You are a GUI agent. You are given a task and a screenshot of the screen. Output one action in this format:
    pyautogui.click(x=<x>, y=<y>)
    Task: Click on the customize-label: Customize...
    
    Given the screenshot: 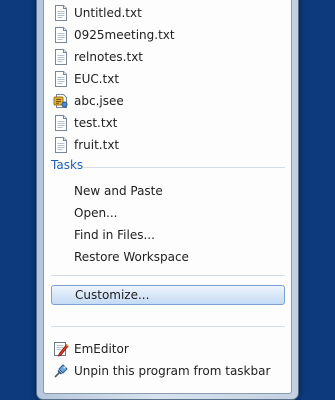 What is the action you would take?
    pyautogui.click(x=112, y=295)
    